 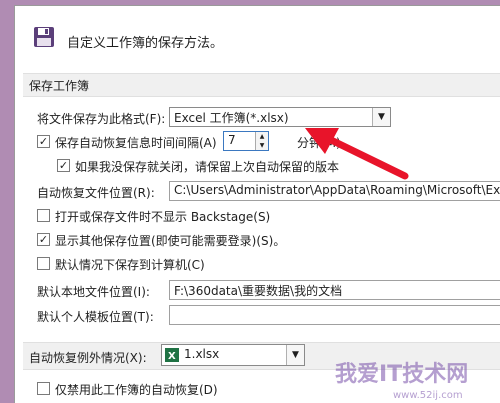 I want to click on autorecover-minutes-spinner: 7 ▲ ▼, so click(x=246, y=141).